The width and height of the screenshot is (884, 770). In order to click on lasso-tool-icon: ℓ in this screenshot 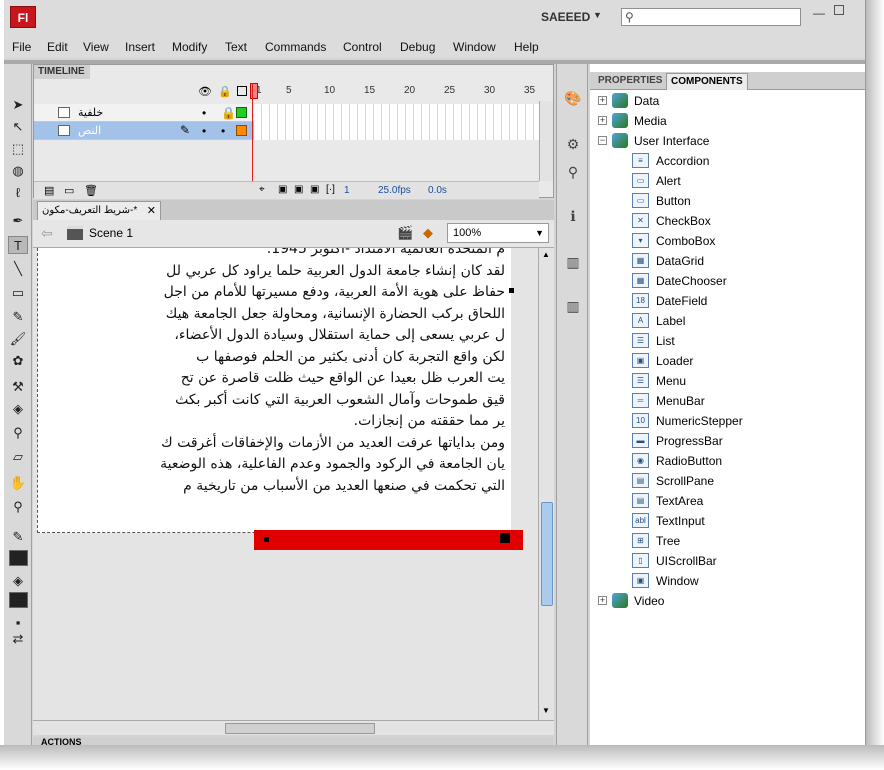, I will do `click(18, 193)`.